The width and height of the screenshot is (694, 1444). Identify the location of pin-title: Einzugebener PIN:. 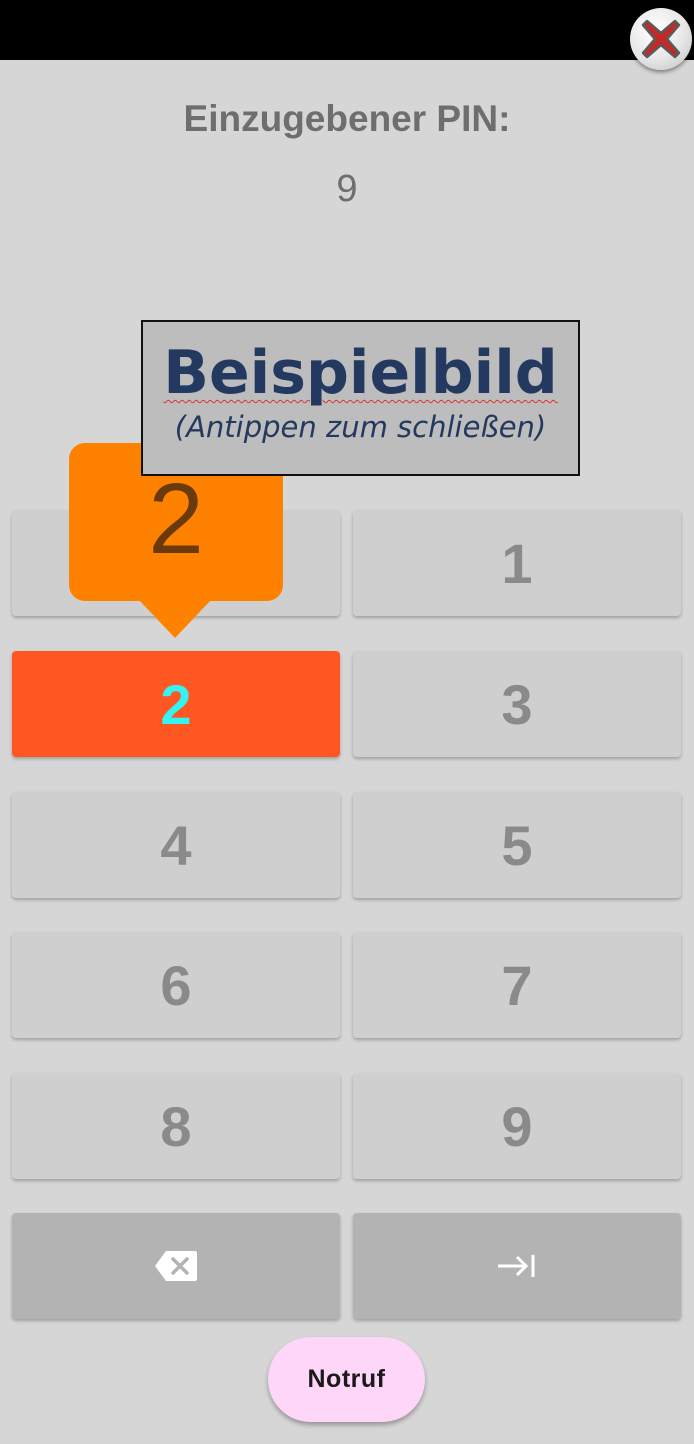
(347, 118).